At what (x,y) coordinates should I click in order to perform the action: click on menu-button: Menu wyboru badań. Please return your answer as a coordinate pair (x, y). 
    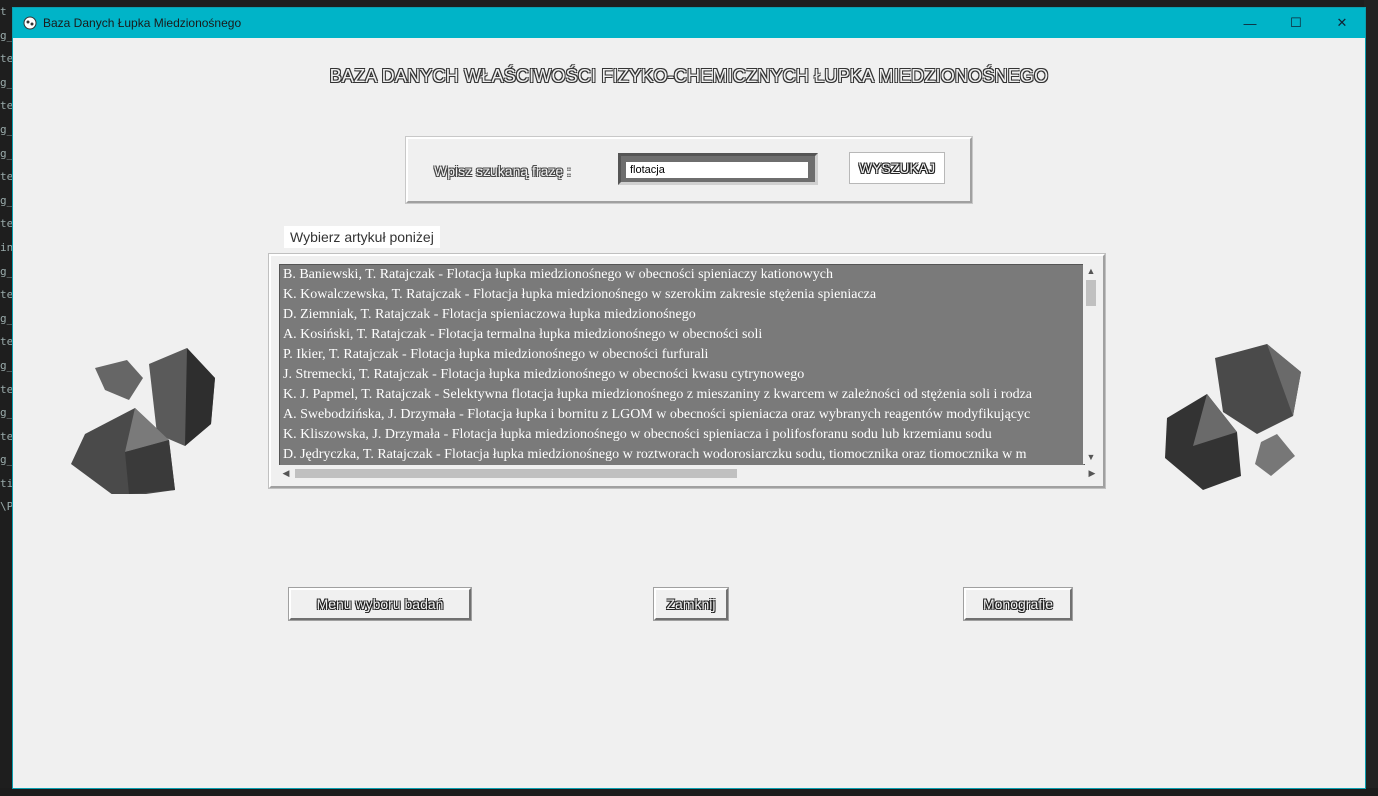
    Looking at the image, I should click on (380, 604).